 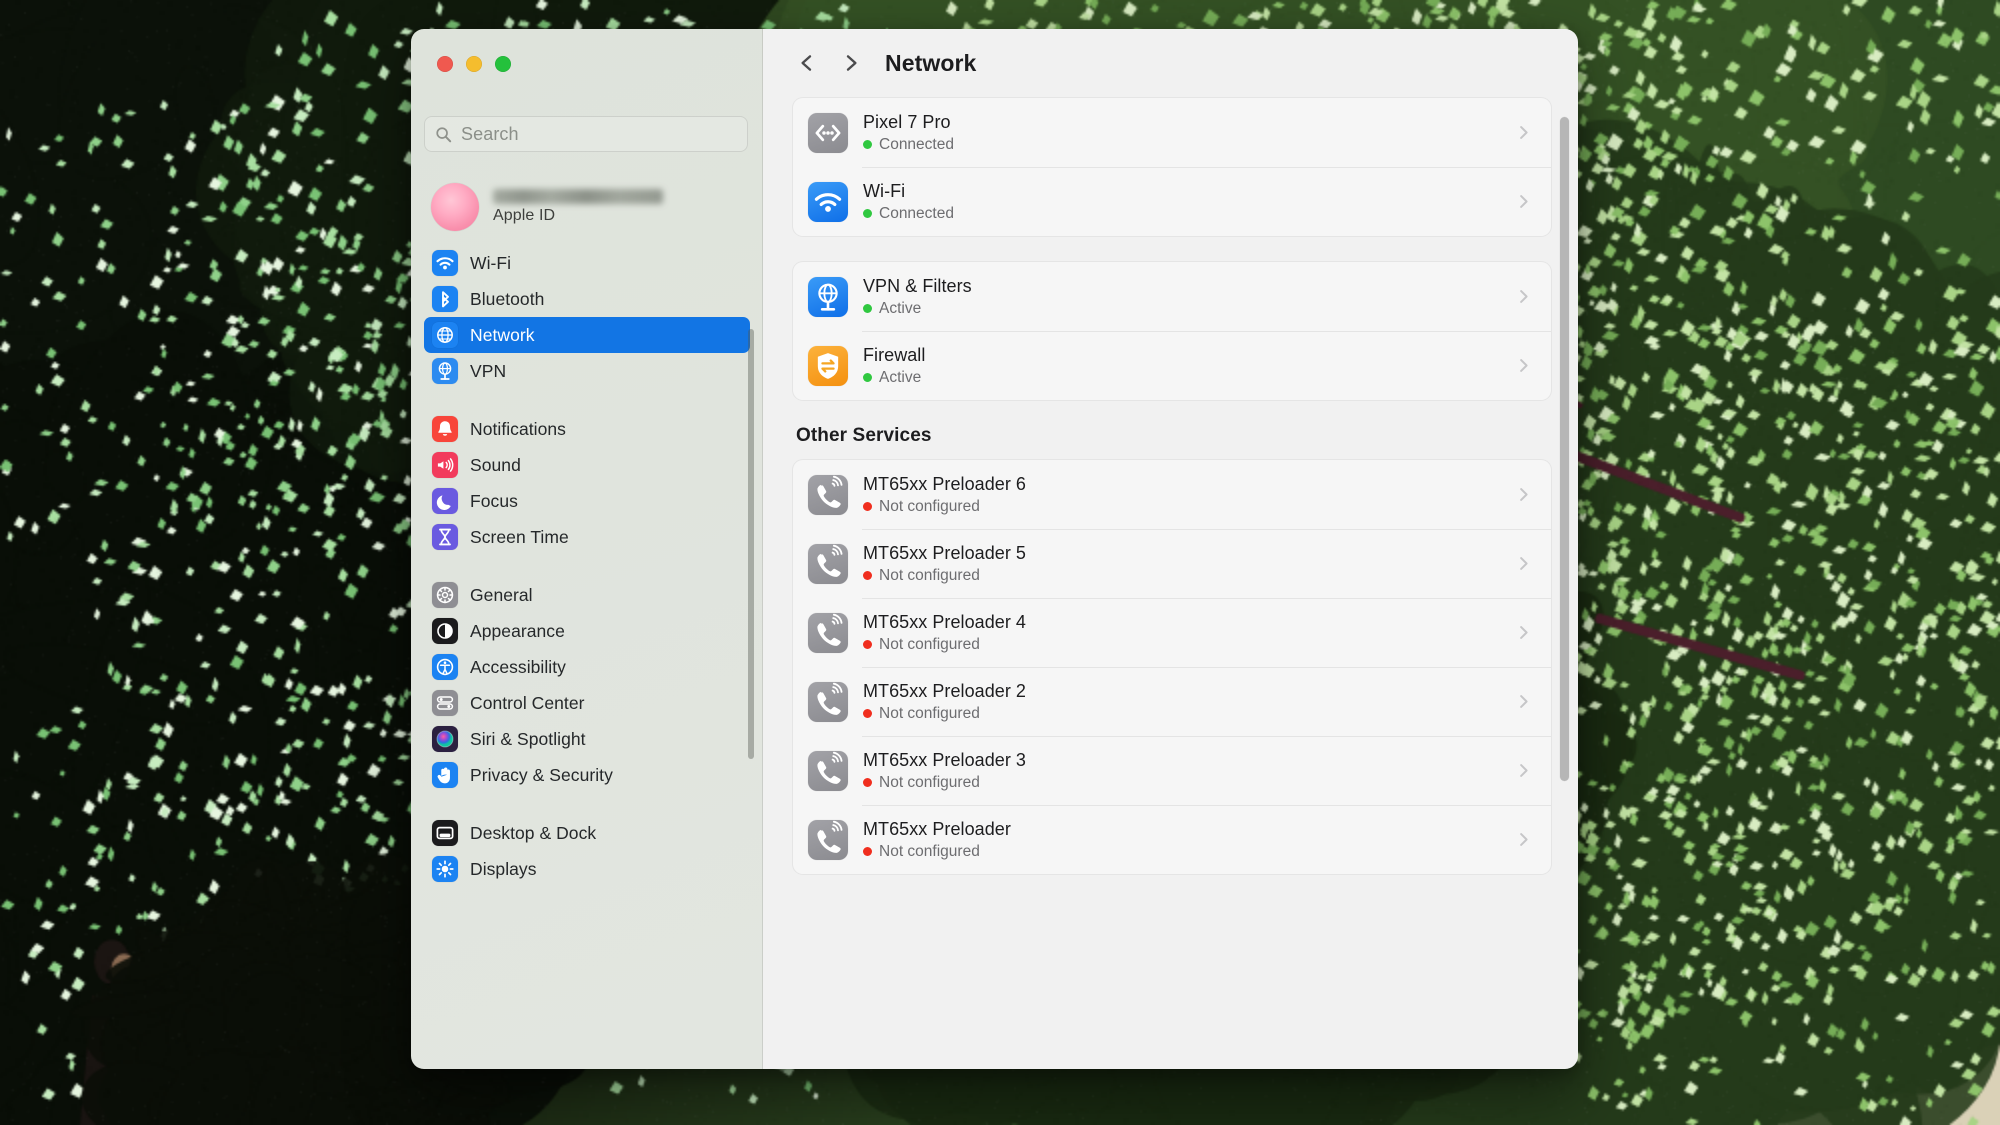 I want to click on search-field: Search, so click(x=586, y=134).